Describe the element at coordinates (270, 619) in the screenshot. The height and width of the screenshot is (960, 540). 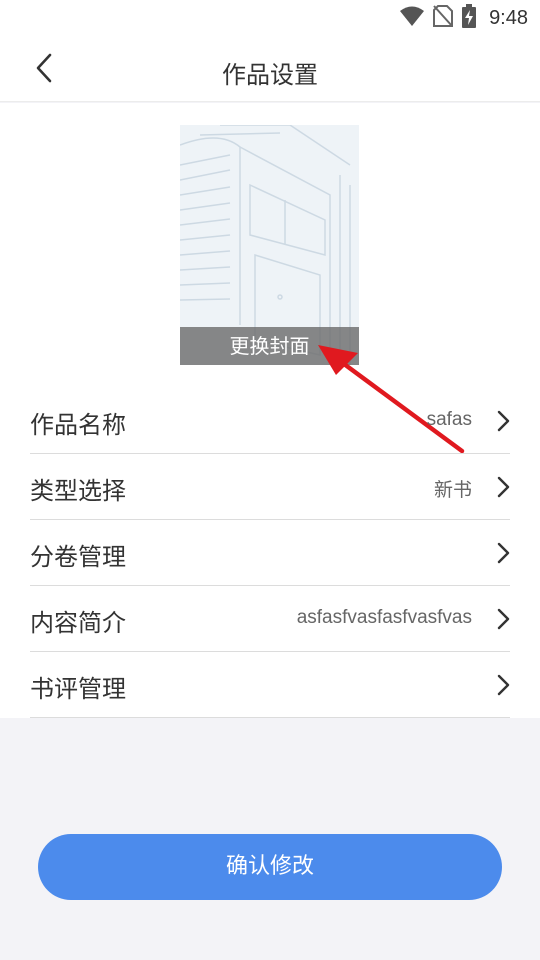
I see `settings-row-synopsis: 内容简介 asfasfvasfasfvasfvas` at that location.